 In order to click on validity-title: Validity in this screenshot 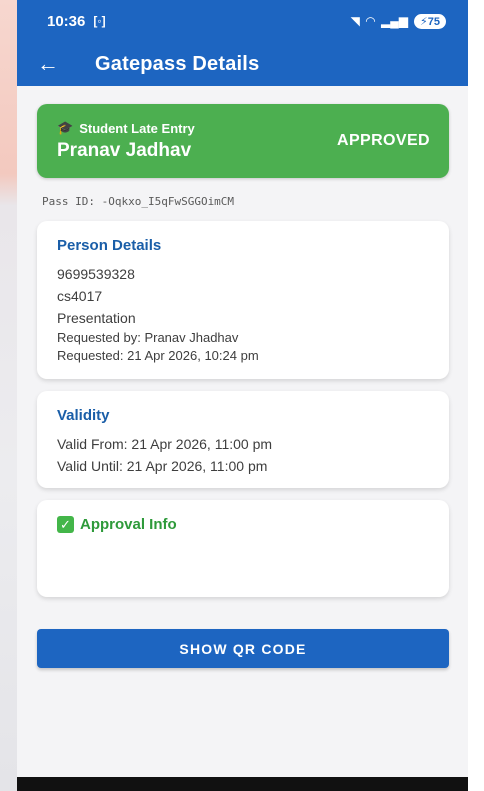, I will do `click(83, 415)`.